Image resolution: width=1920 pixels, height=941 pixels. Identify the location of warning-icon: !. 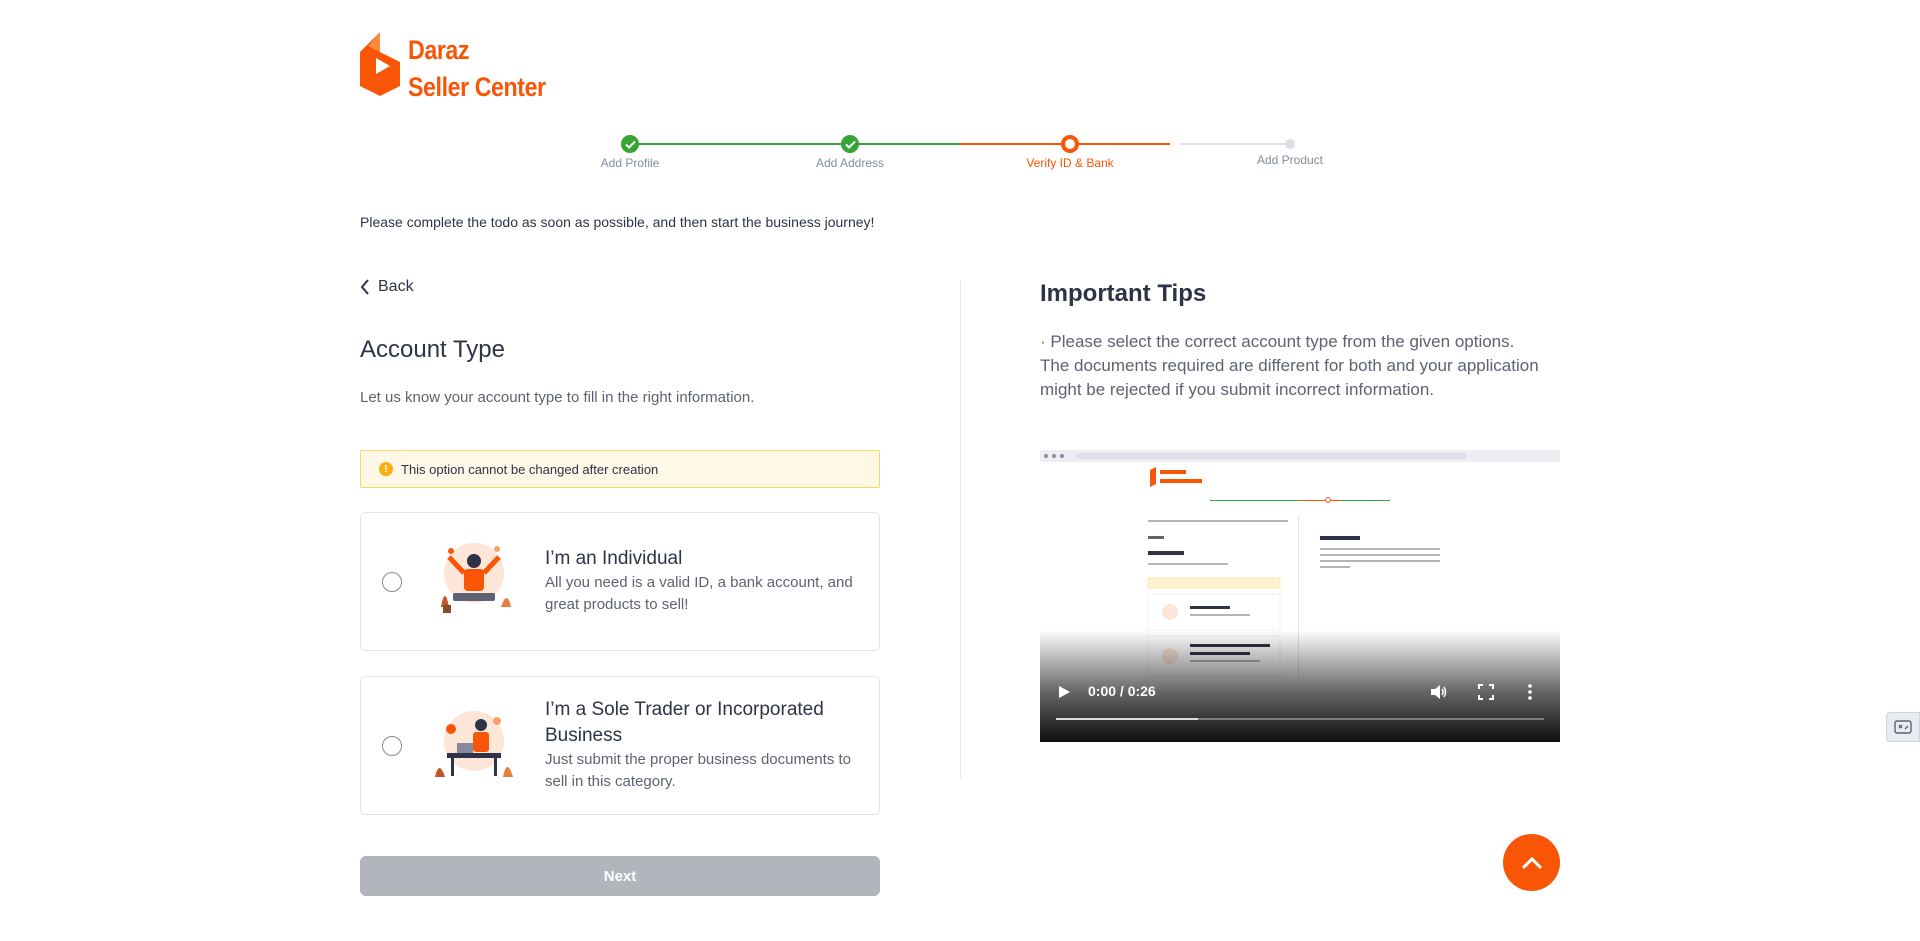
(386, 469).